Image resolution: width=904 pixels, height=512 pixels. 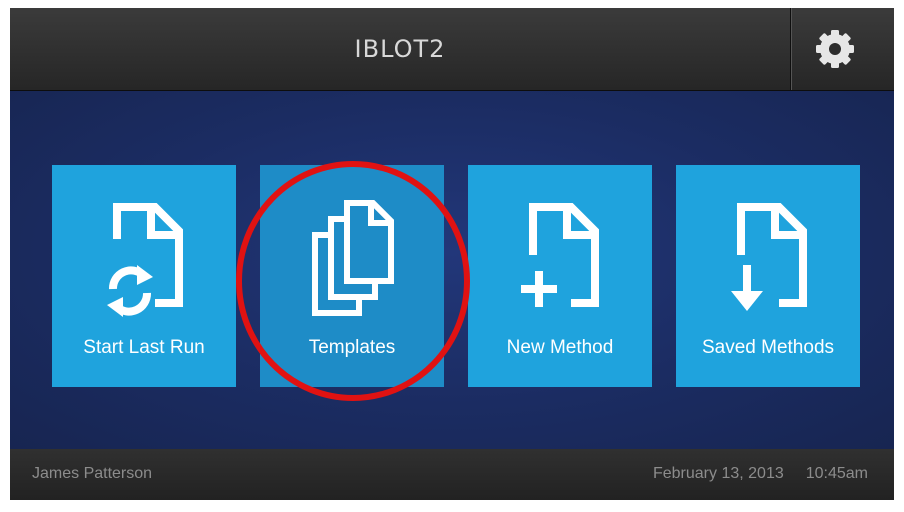 I want to click on app-title: IBLOT2, so click(x=400, y=49).